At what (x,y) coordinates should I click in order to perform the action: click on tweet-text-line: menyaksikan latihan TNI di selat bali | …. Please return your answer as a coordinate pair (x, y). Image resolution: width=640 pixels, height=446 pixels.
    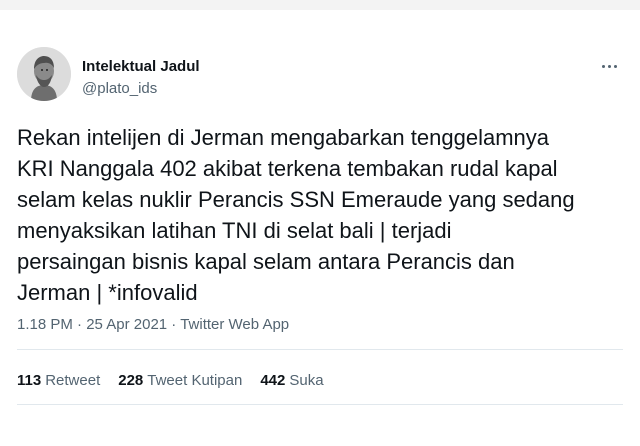
    Looking at the image, I should click on (234, 230).